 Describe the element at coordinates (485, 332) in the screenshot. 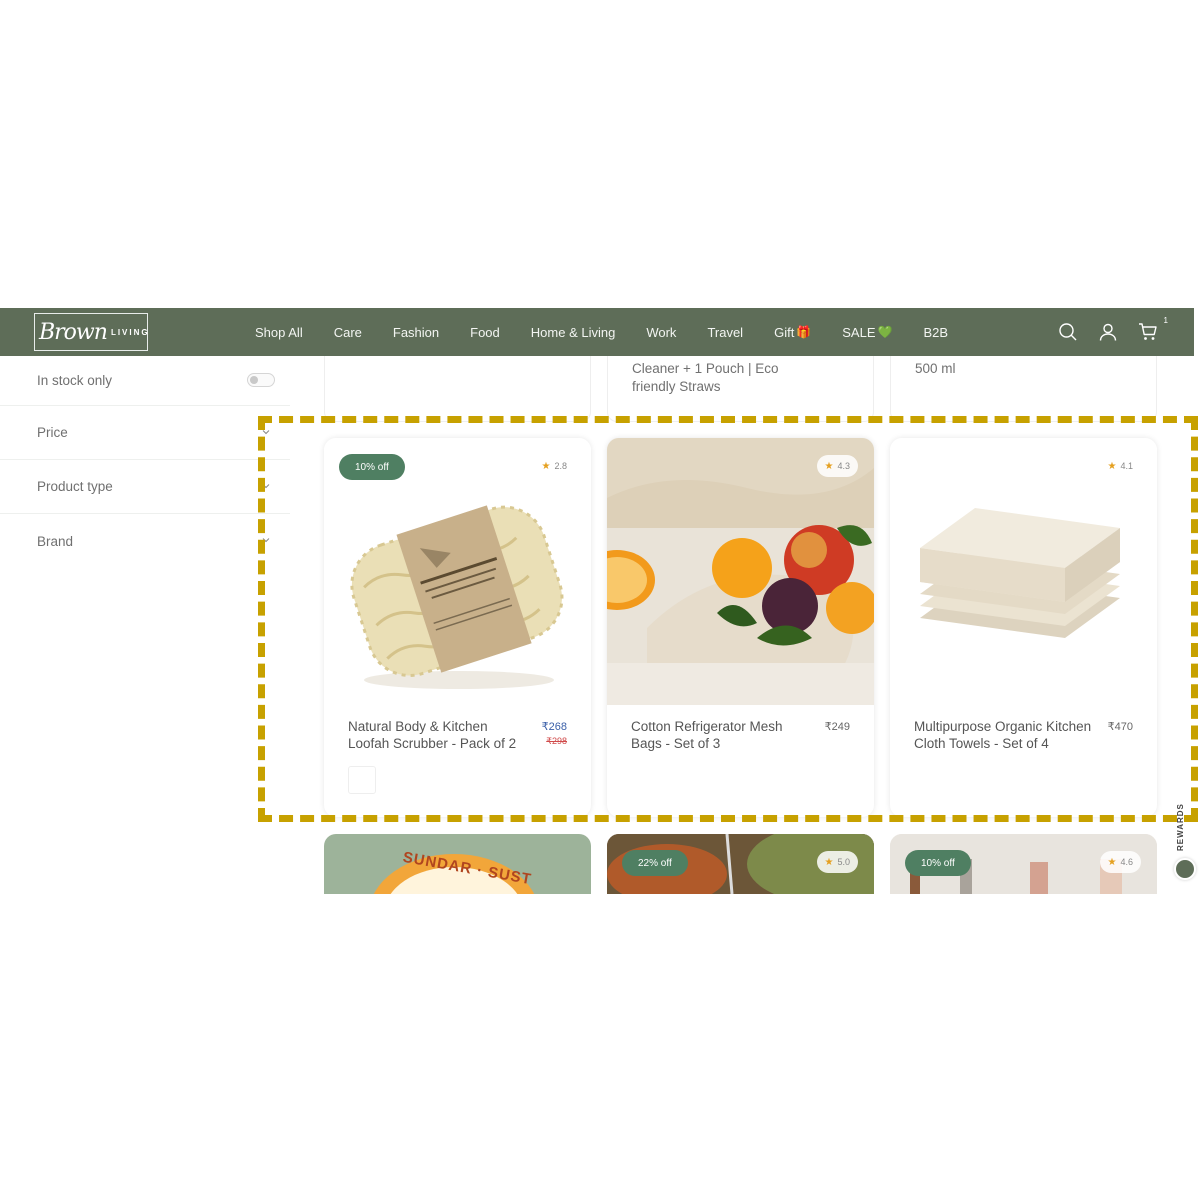

I see `nav-food: Food` at that location.